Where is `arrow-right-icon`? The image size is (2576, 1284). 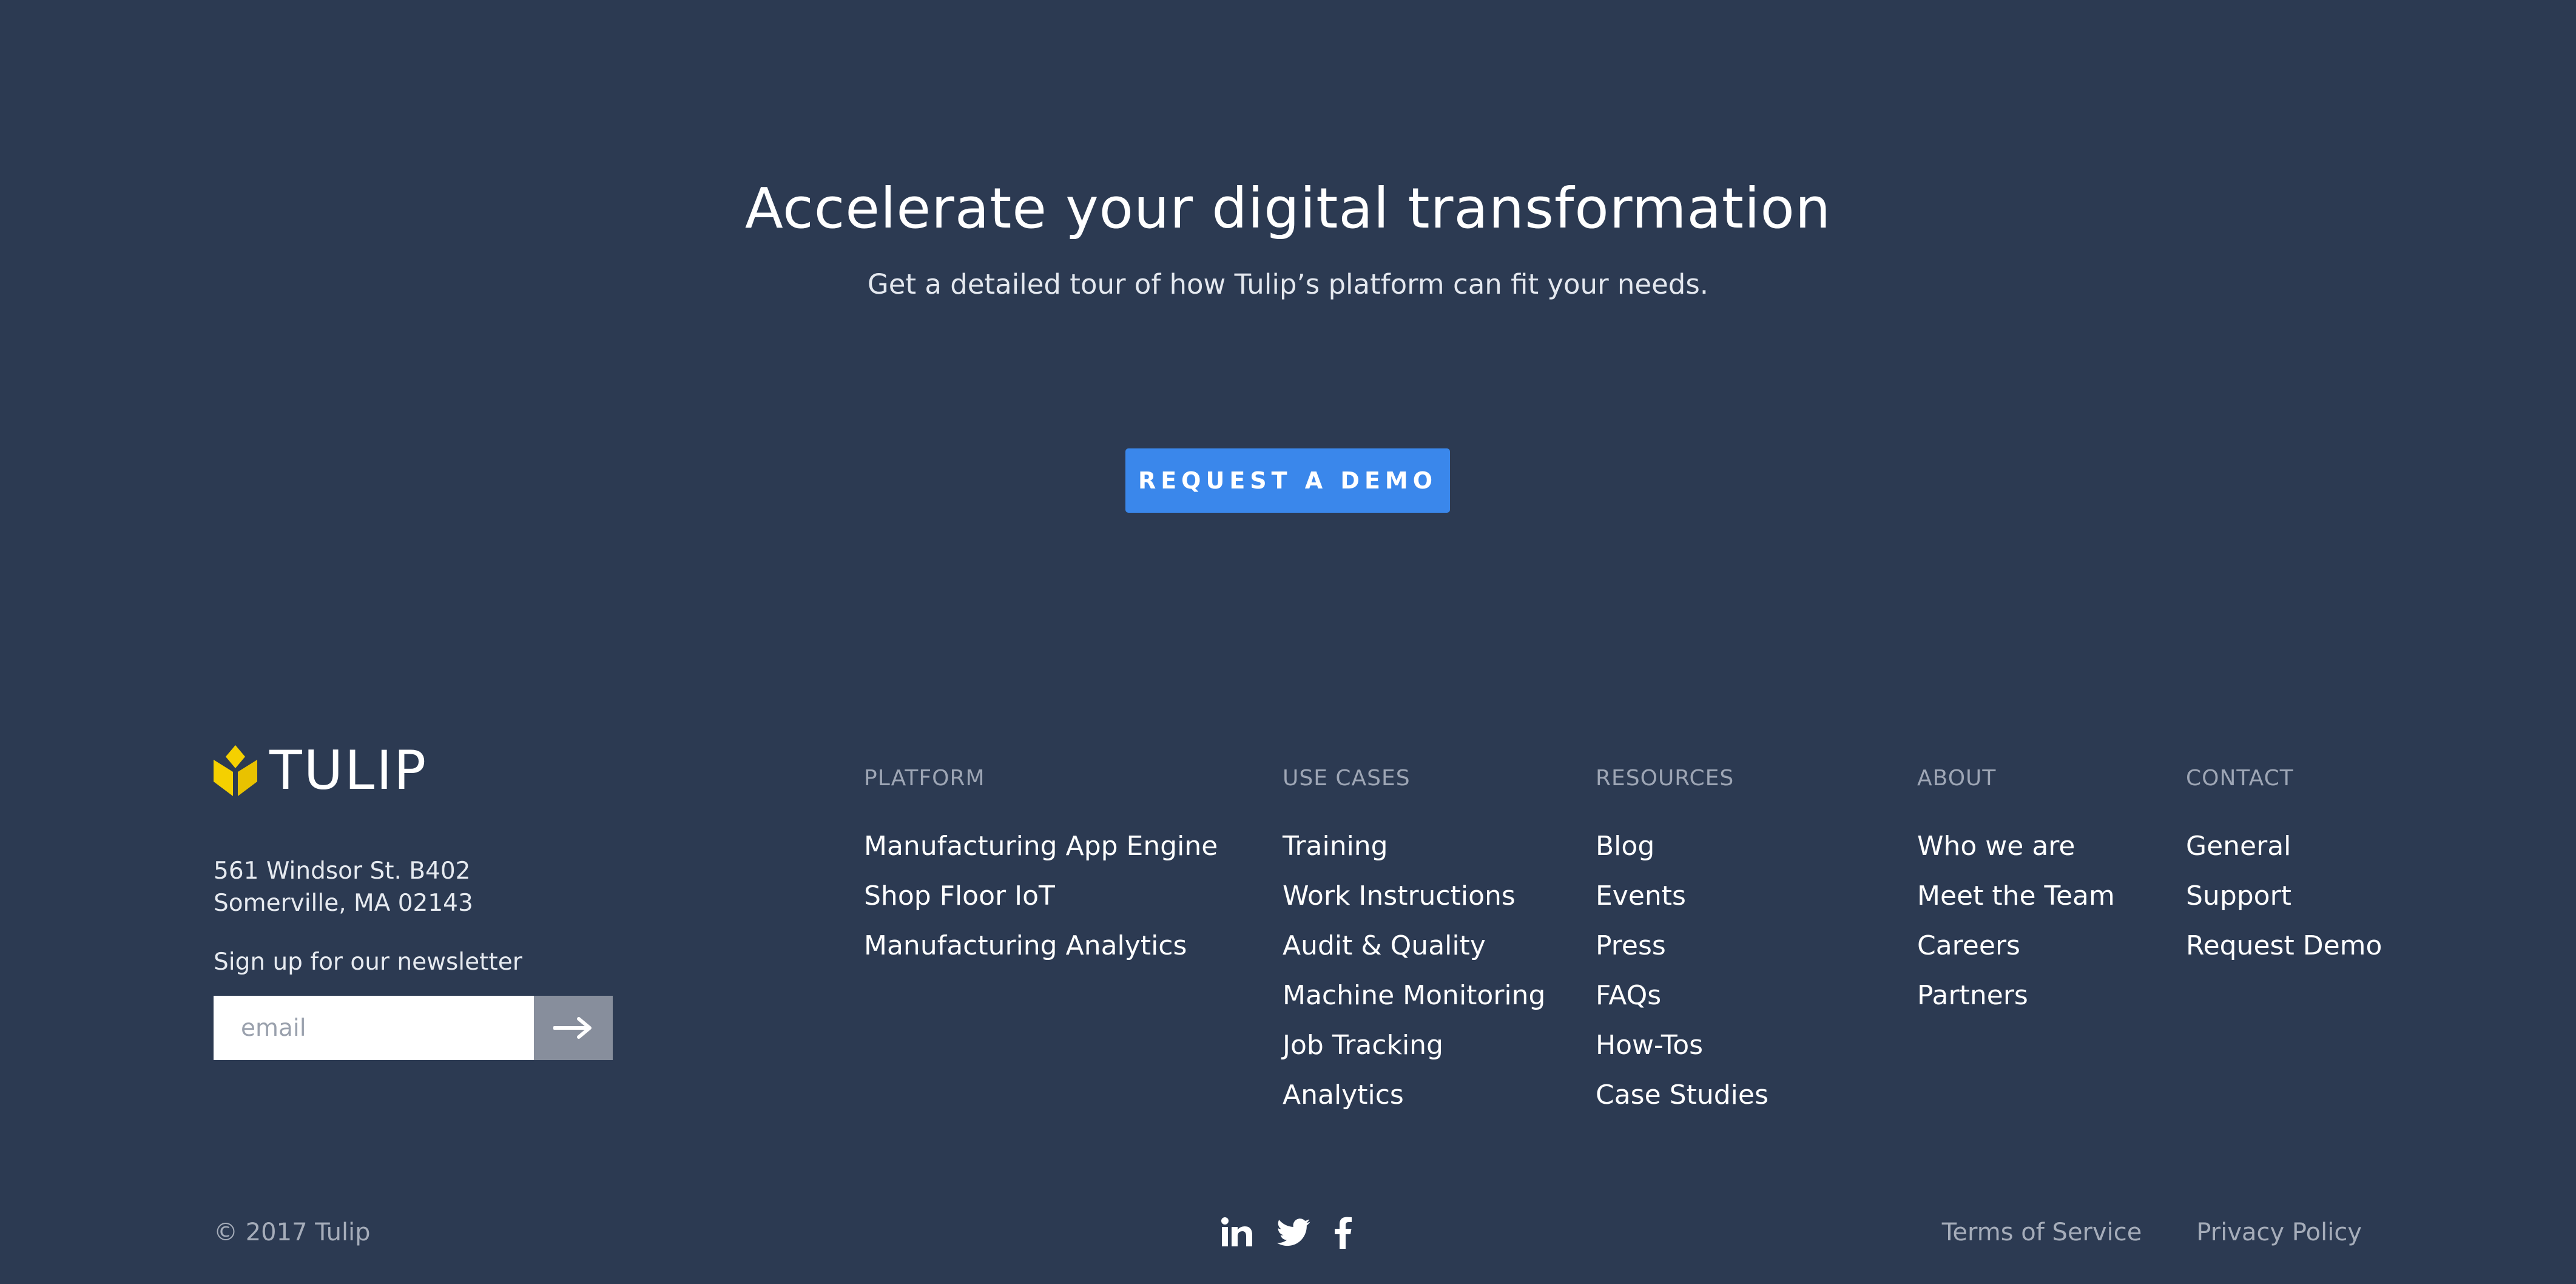 arrow-right-icon is located at coordinates (572, 1028).